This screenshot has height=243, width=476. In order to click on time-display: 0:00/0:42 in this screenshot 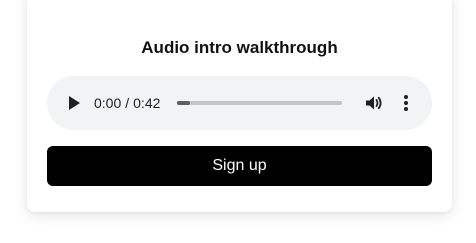, I will do `click(127, 103)`.